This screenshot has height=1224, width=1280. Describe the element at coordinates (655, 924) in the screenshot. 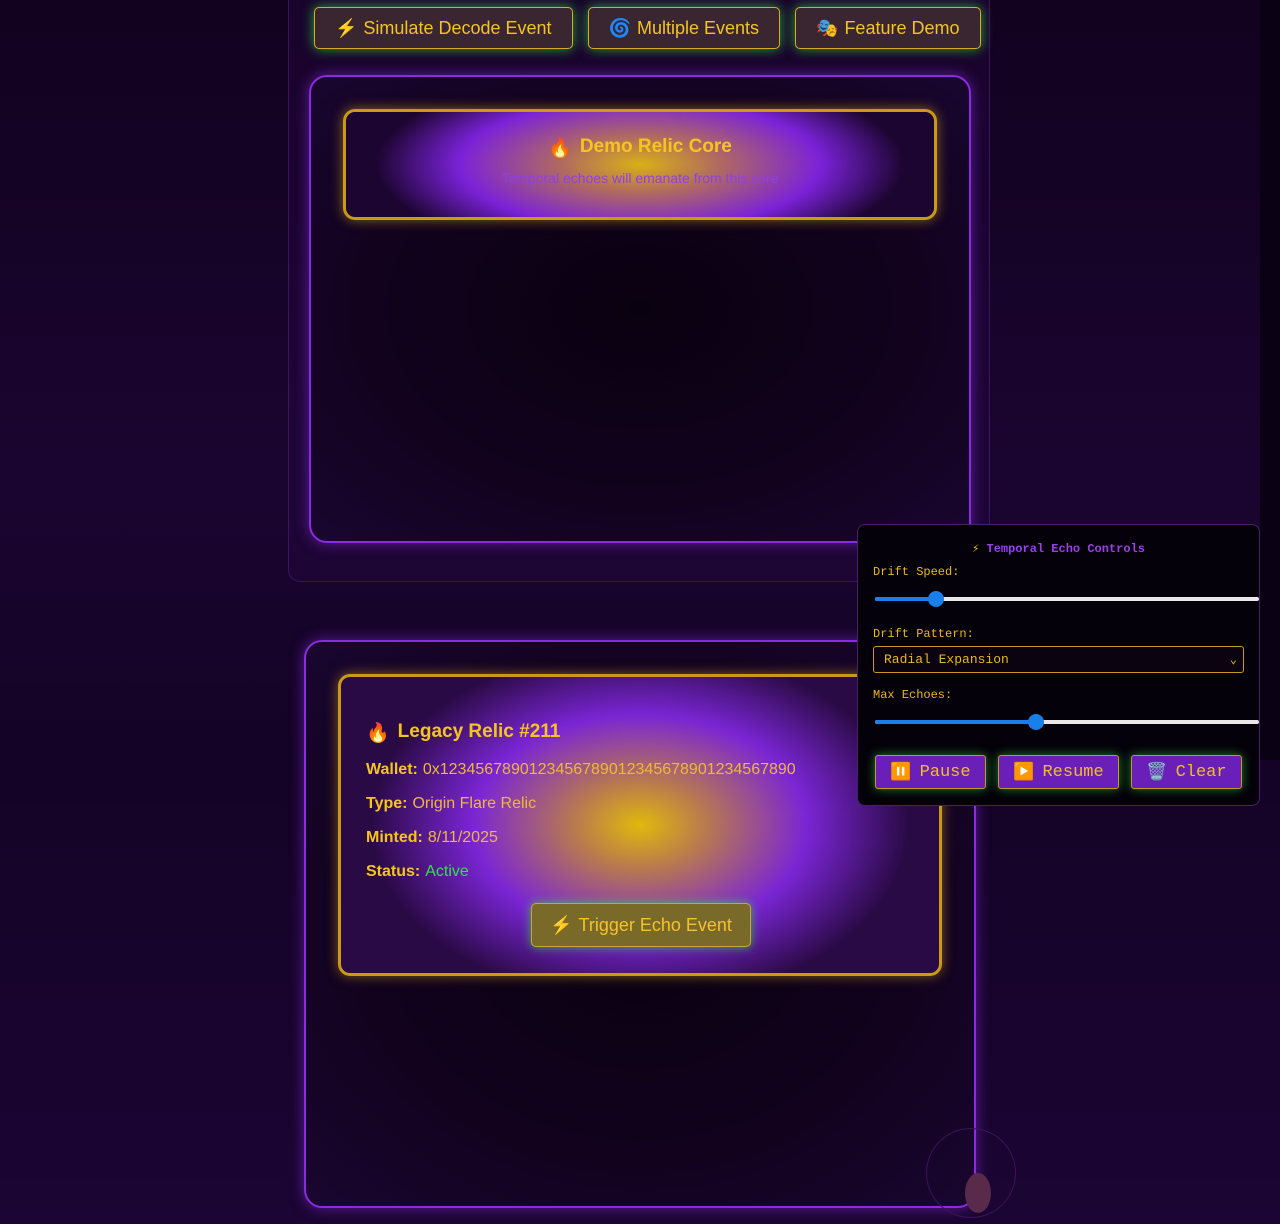

I see `trigger-echo-label: Trigger Echo Event` at that location.